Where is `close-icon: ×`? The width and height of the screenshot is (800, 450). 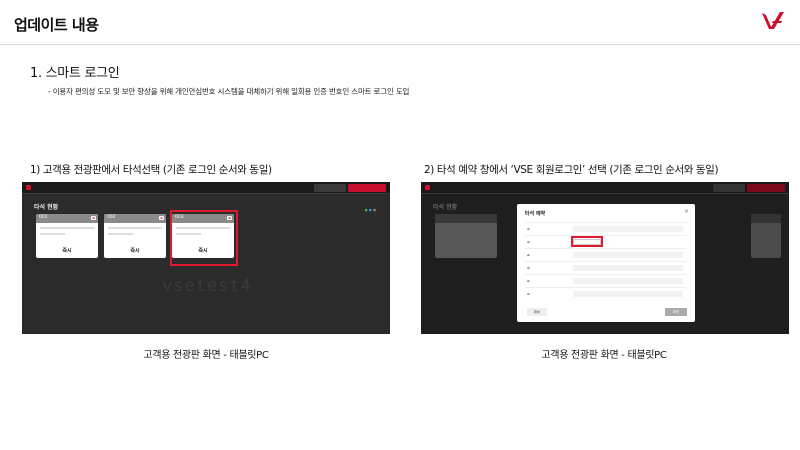
close-icon: × is located at coordinates (686, 211).